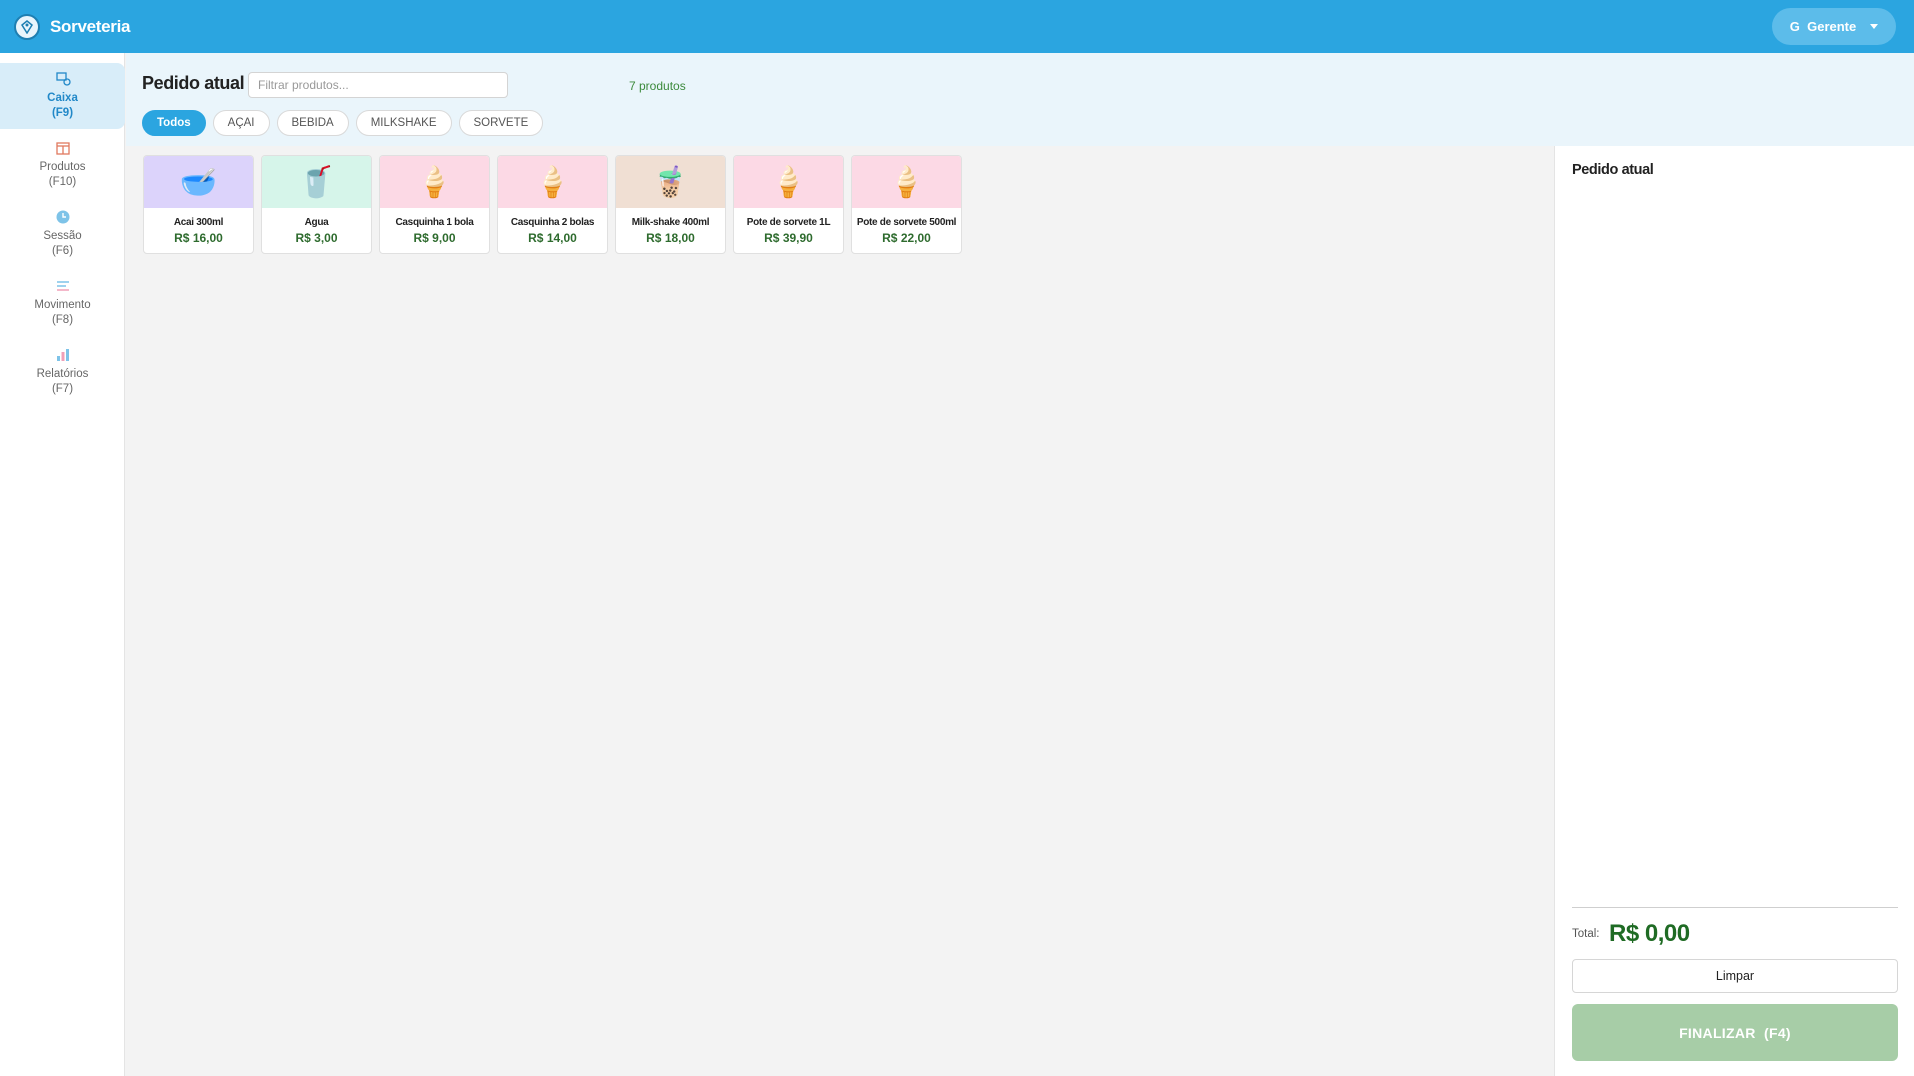 The image size is (1914, 1076). What do you see at coordinates (62, 217) in the screenshot?
I see `clock-icon` at bounding box center [62, 217].